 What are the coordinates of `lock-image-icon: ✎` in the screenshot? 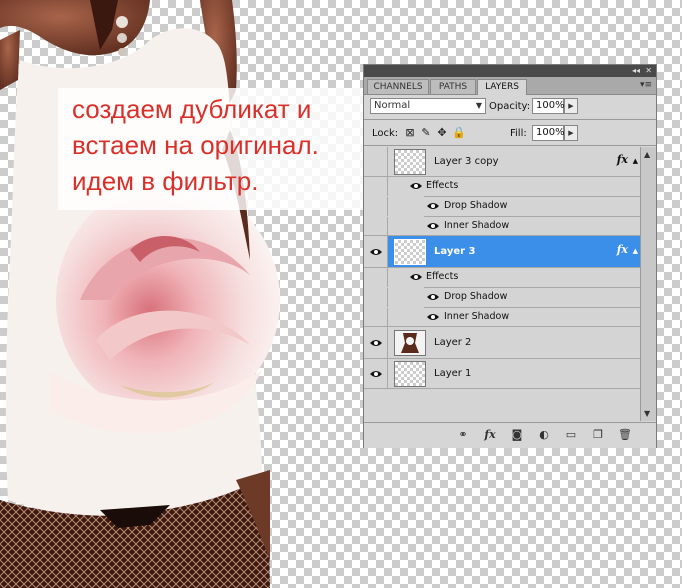 It's located at (426, 133).